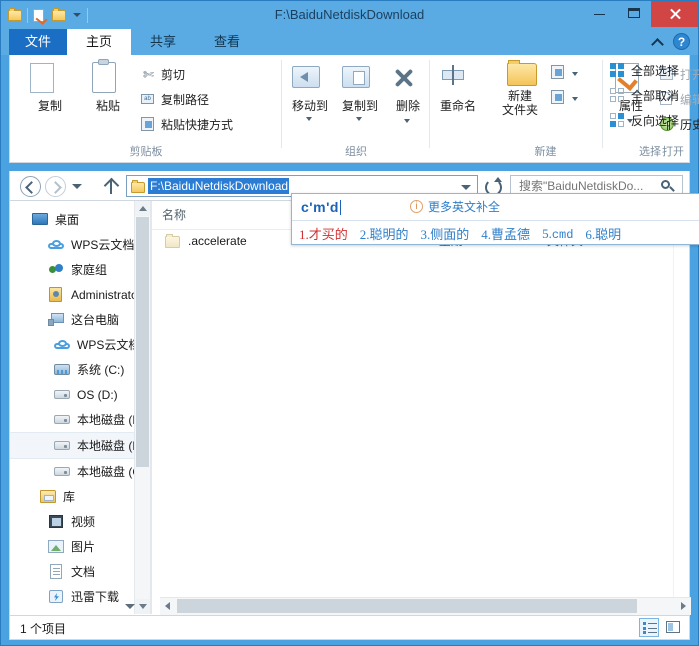 This screenshot has height=646, width=699. I want to click on details-view-icon, so click(649, 627).